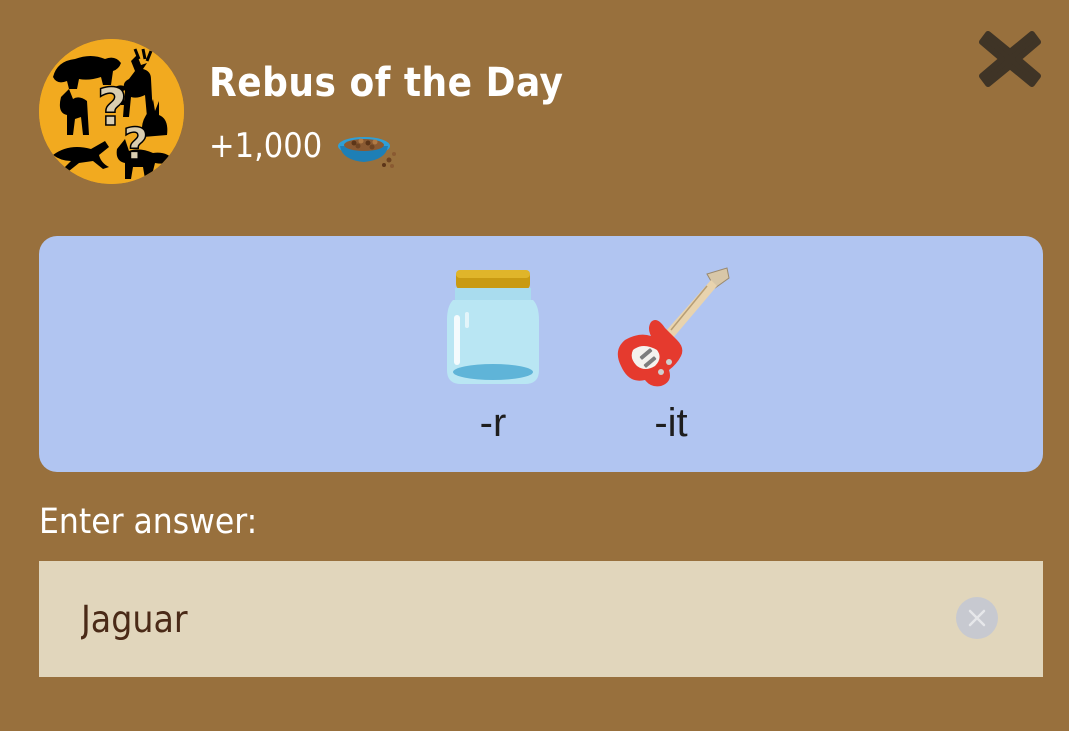  I want to click on clear-answer-button, so click(977, 618).